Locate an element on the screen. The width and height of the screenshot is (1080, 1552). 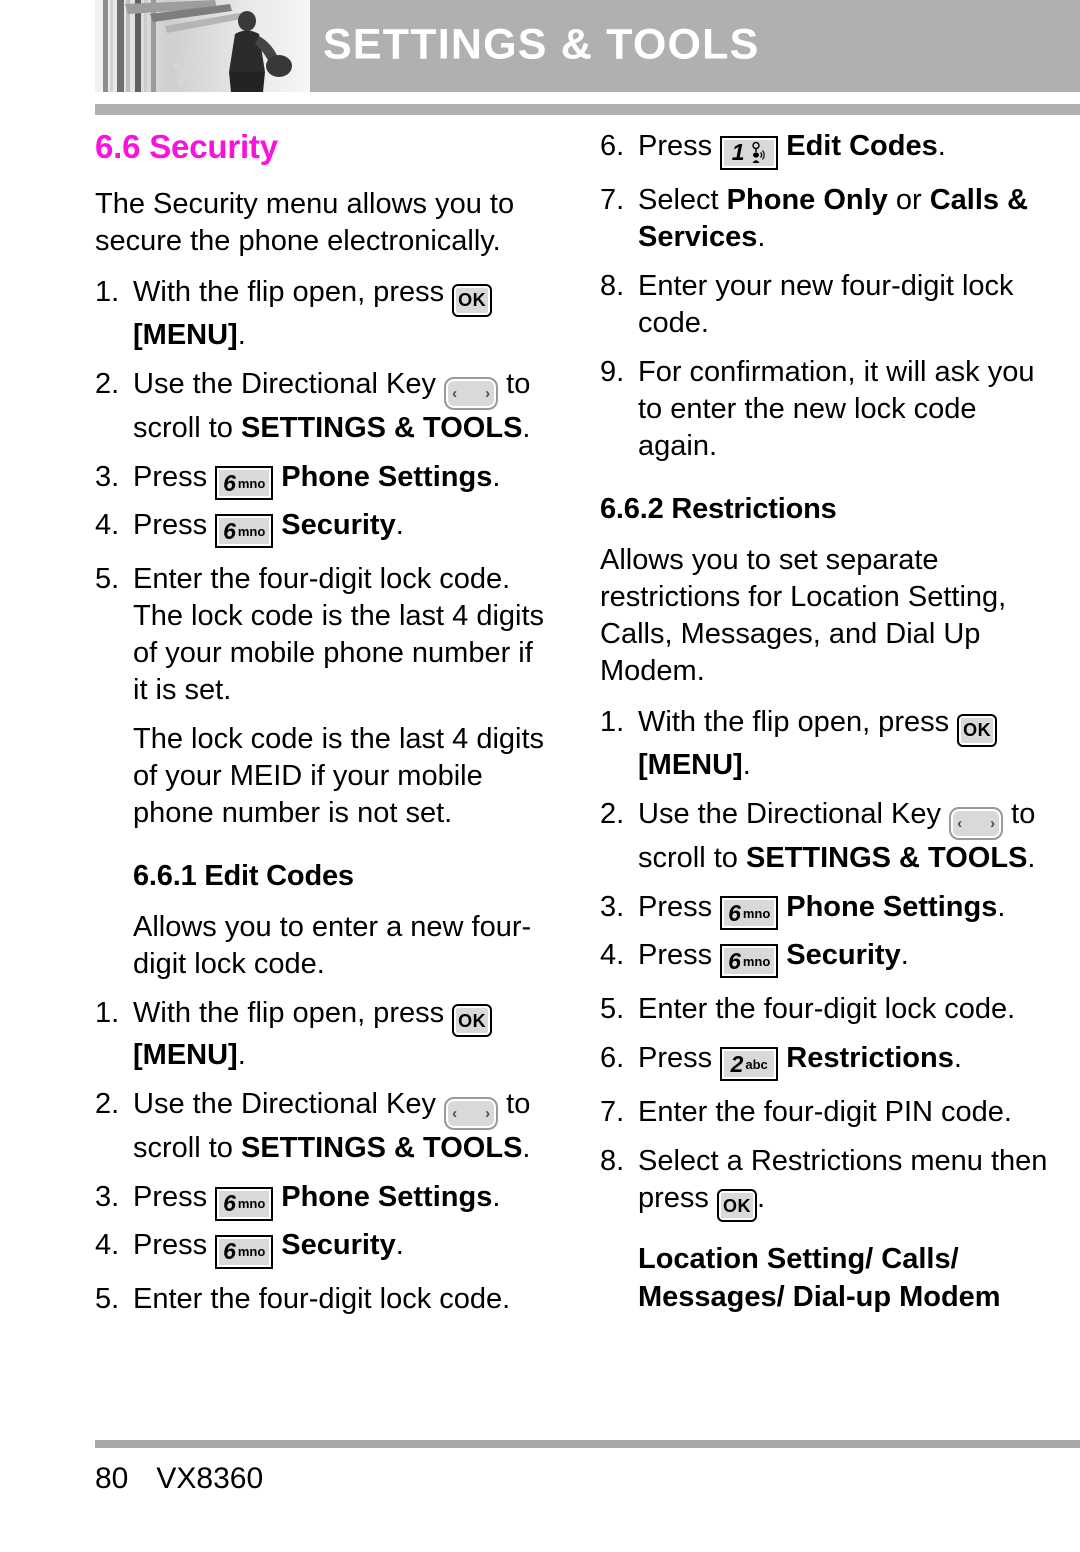
key-1-voicemail-icon: 1 is located at coordinates (749, 151).